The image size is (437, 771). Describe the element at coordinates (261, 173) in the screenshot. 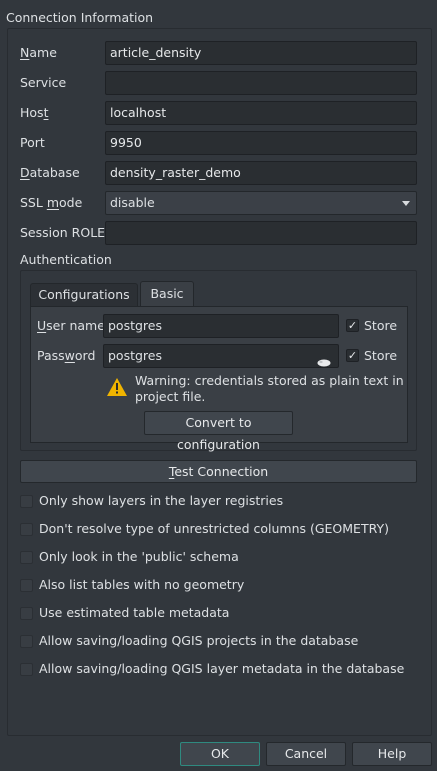

I see `database-field: density_raster_demo` at that location.